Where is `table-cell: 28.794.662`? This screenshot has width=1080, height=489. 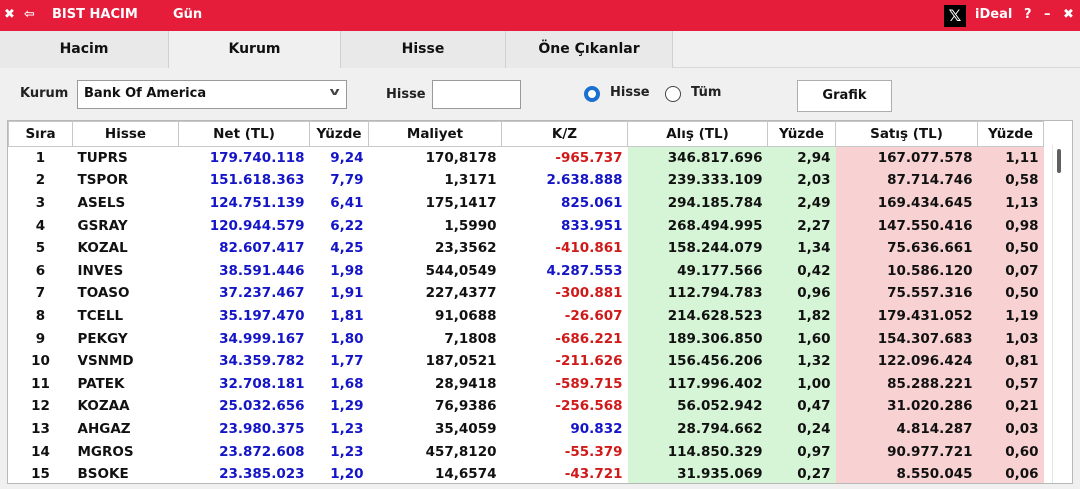
table-cell: 28.794.662 is located at coordinates (697, 429).